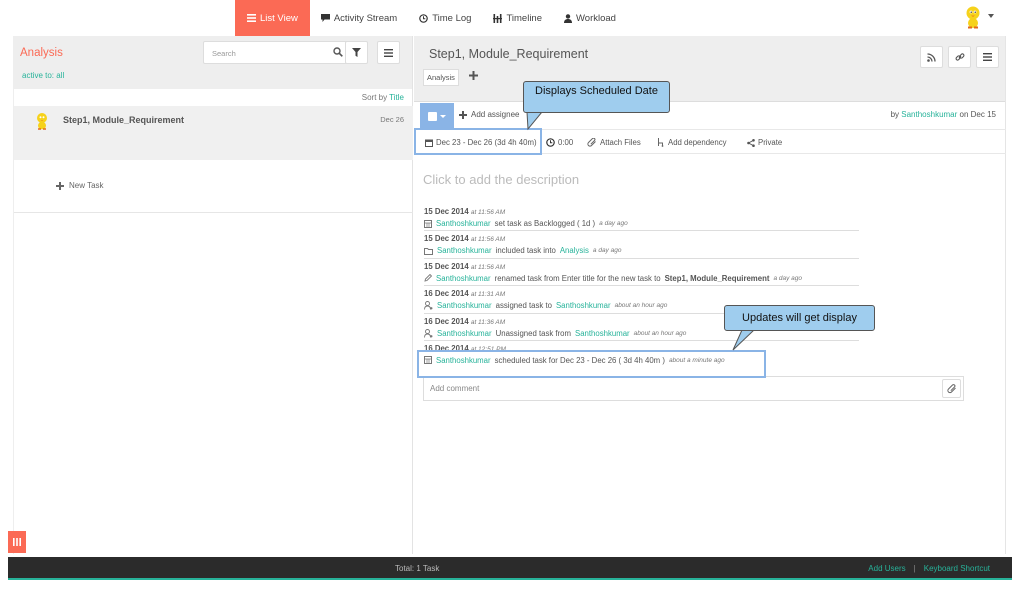 Image resolution: width=1020 pixels, height=592 pixels. Describe the element at coordinates (365, 18) in the screenshot. I see `nav-label: Activity Stream` at that location.